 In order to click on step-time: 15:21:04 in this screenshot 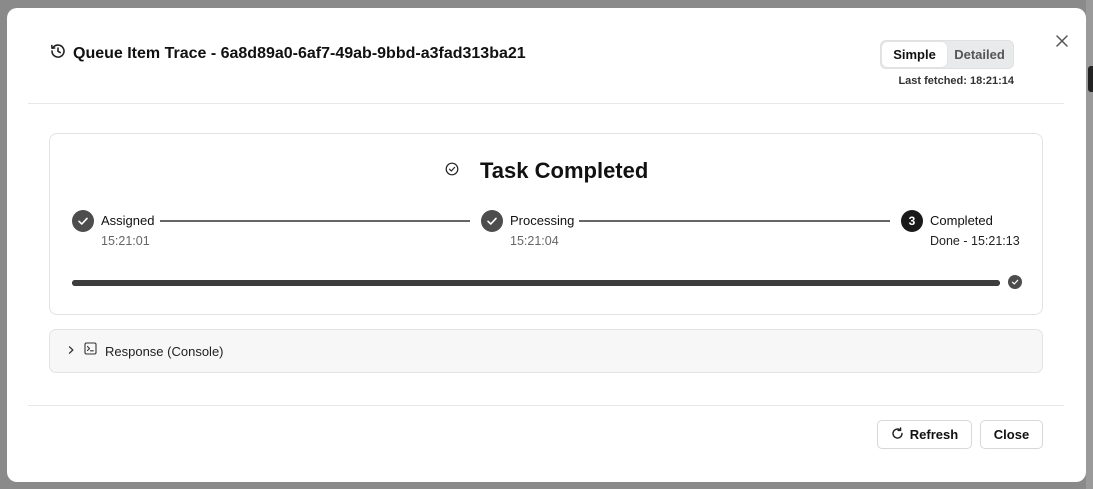, I will do `click(534, 241)`.